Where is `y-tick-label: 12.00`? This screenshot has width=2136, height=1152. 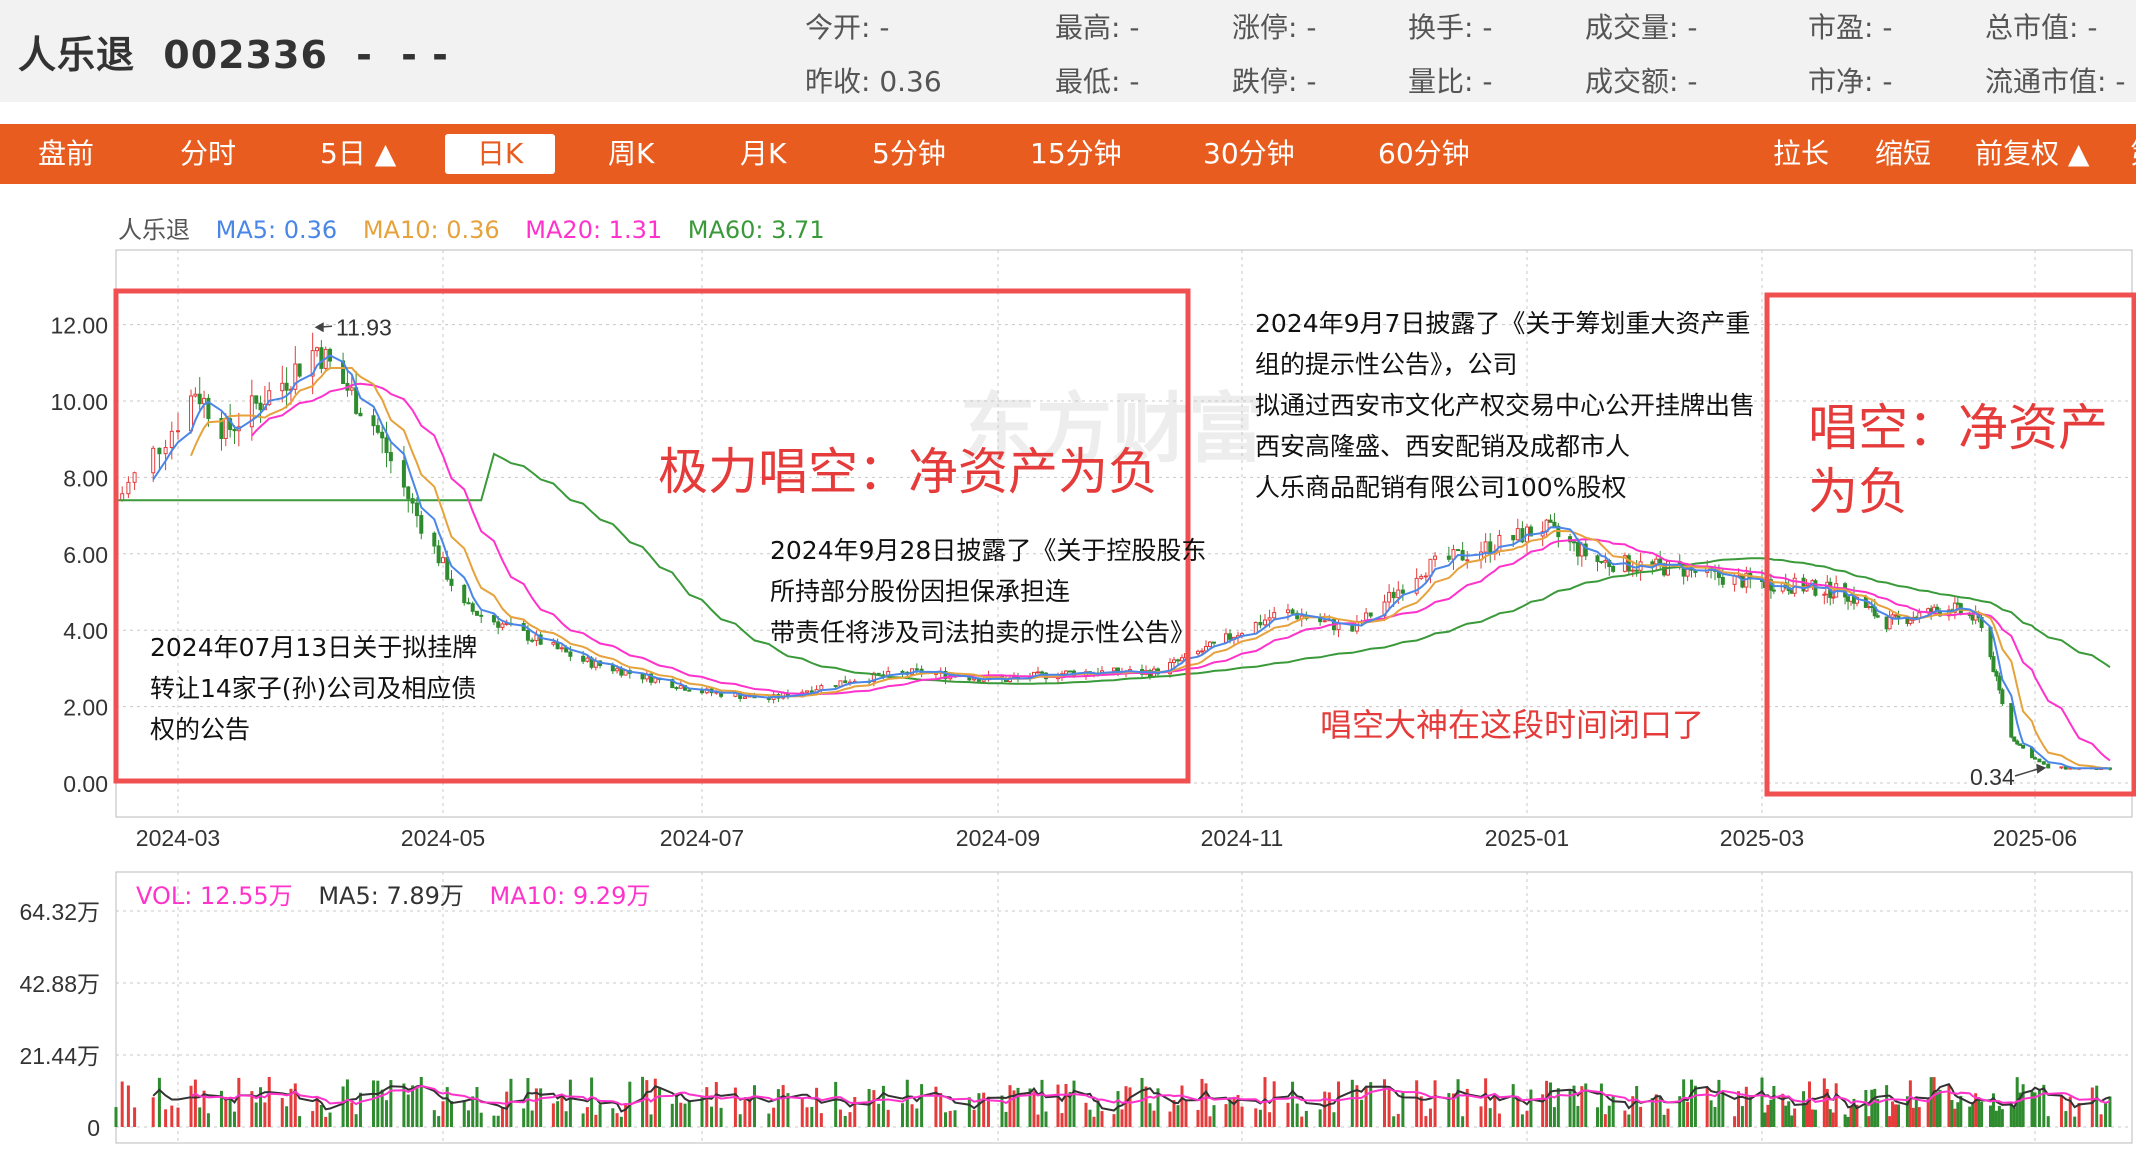 y-tick-label: 12.00 is located at coordinates (79, 326).